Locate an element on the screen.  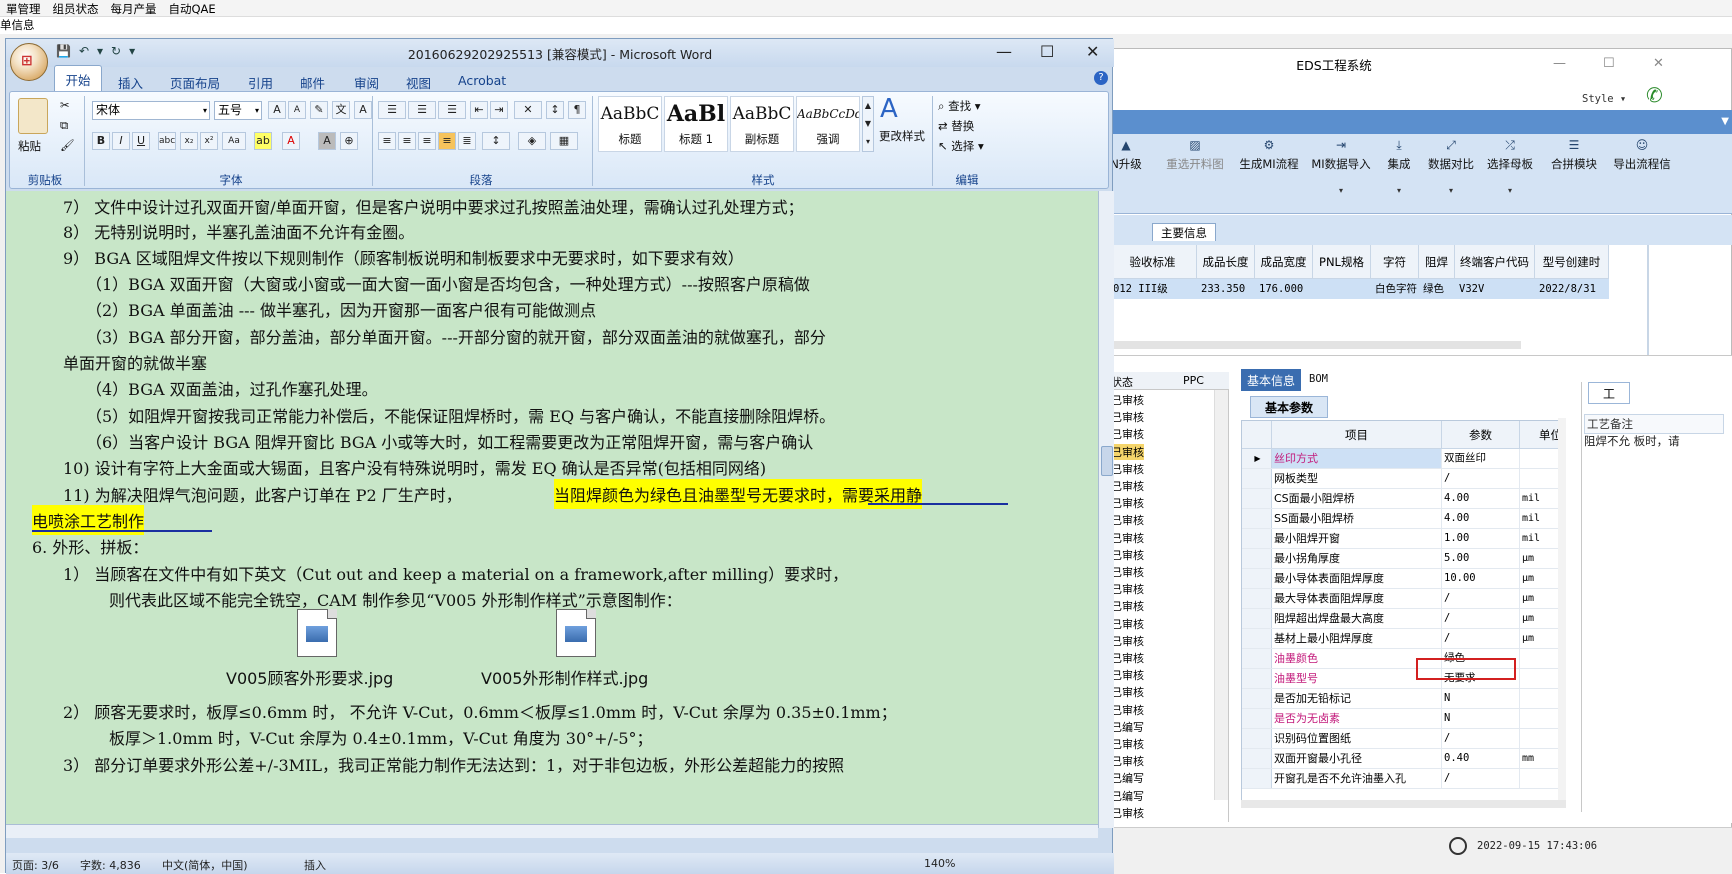
subscript-icon: x₂ is located at coordinates (189, 141).